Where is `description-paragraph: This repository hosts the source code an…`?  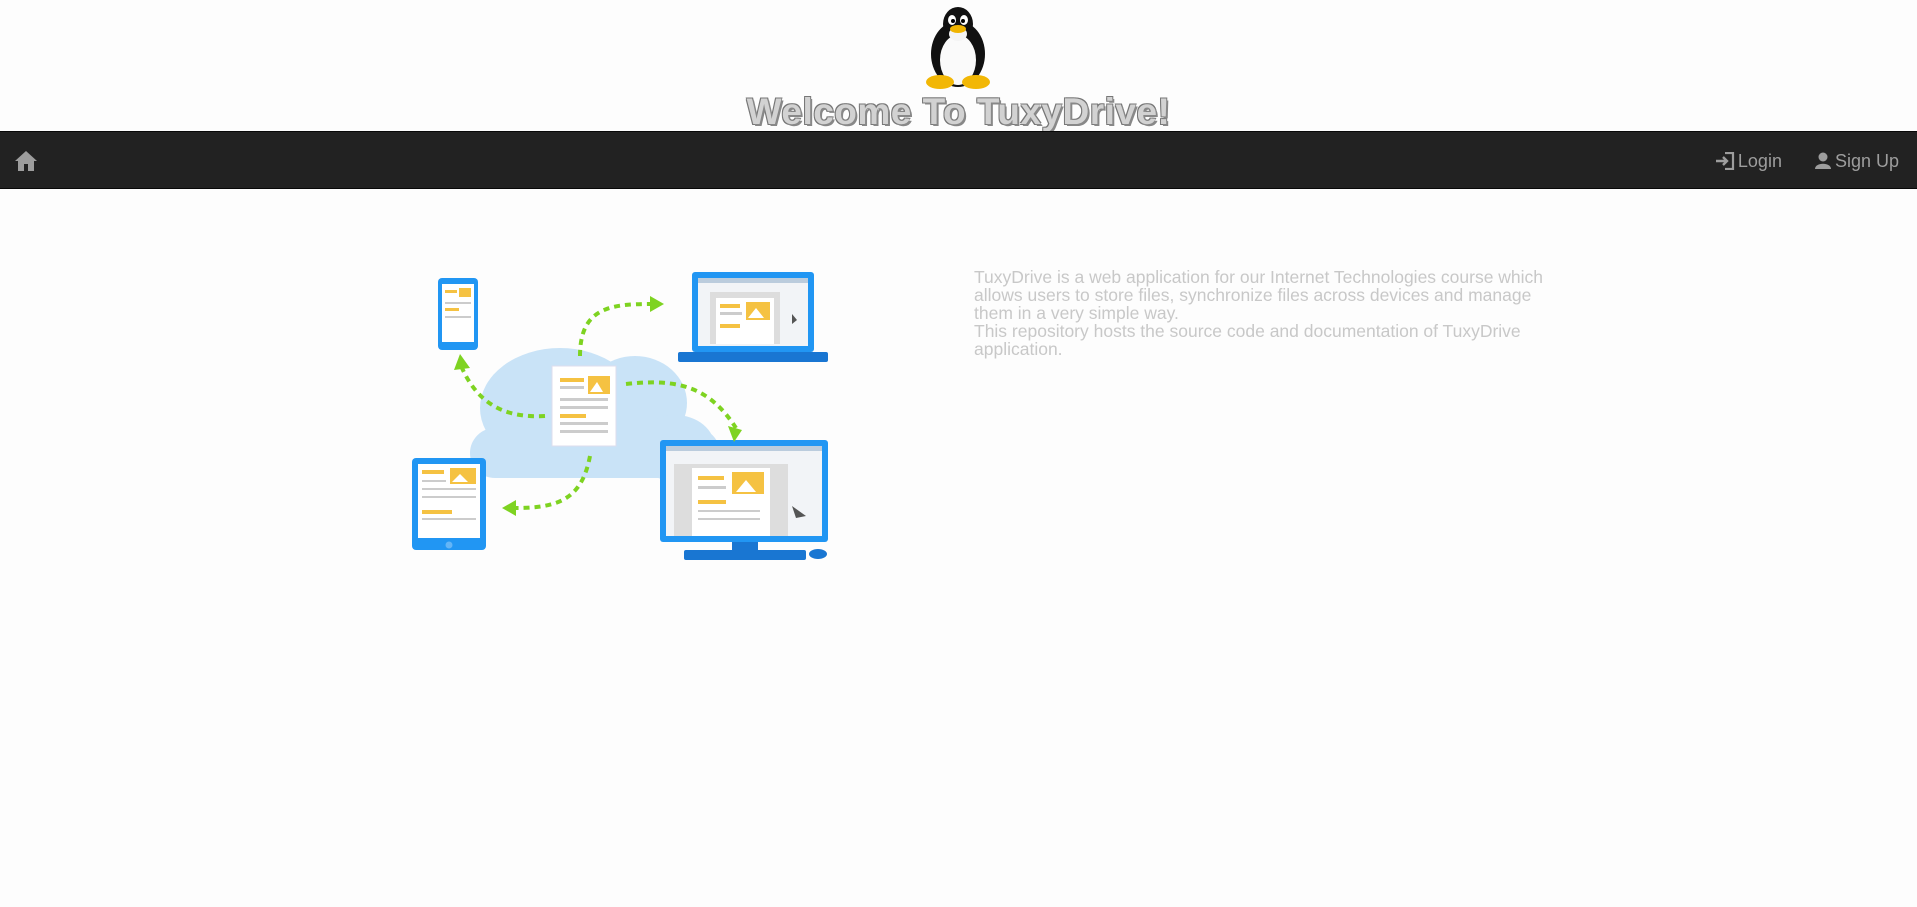
description-paragraph: This repository hosts the source code an… is located at coordinates (1247, 340).